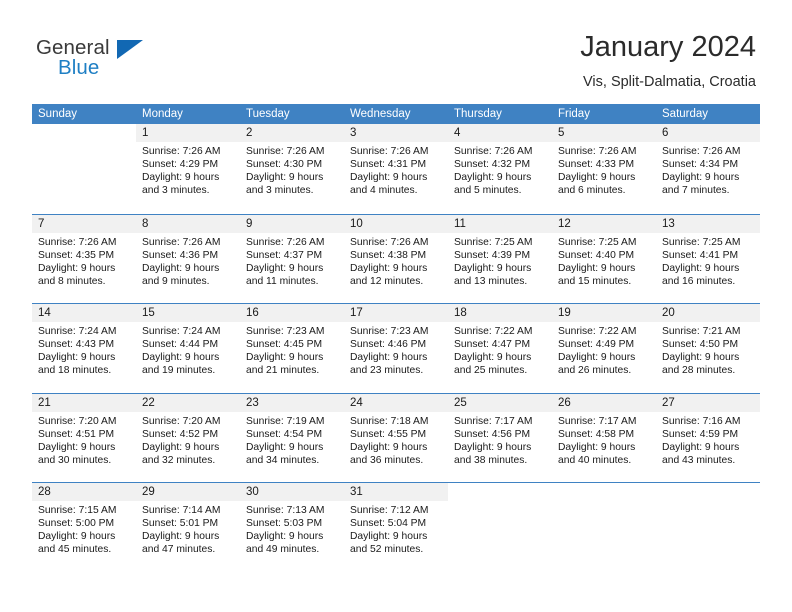  Describe the element at coordinates (84, 402) in the screenshot. I see `day-number: 21` at that location.